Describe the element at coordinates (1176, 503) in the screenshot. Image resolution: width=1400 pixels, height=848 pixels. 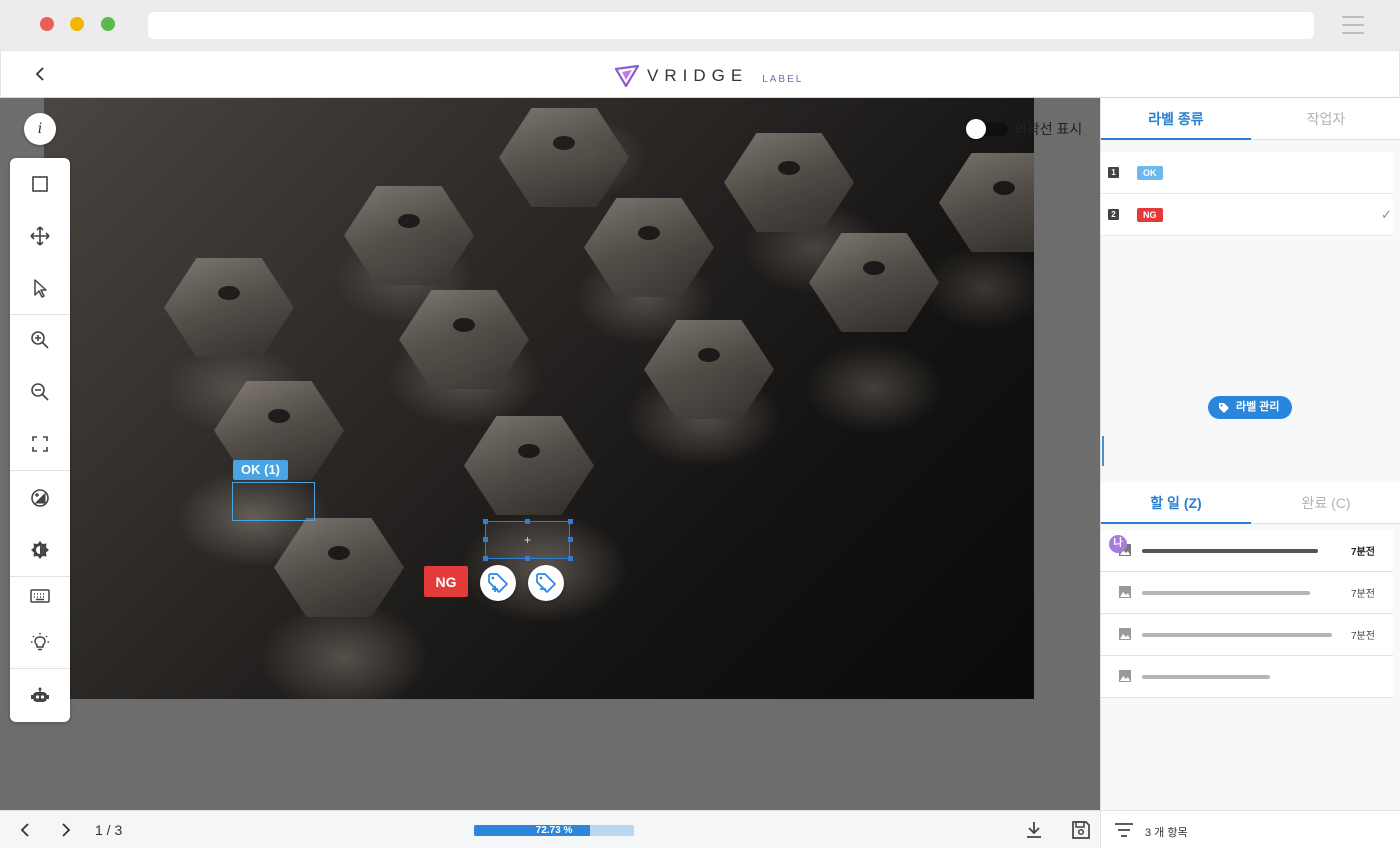
I see `tab-todo: 할 일 (Z)` at that location.